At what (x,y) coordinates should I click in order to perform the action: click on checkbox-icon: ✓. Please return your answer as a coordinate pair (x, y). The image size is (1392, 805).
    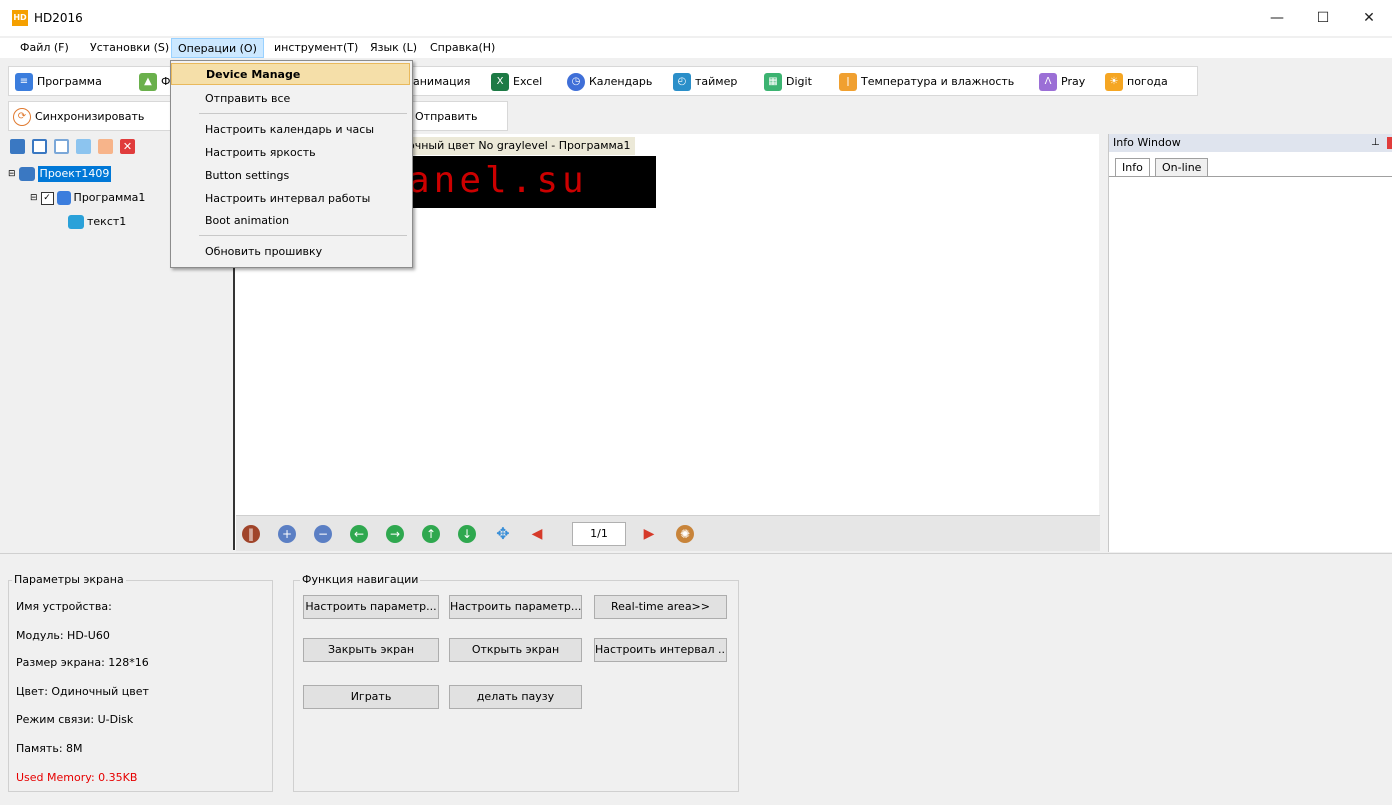
    Looking at the image, I should click on (47, 198).